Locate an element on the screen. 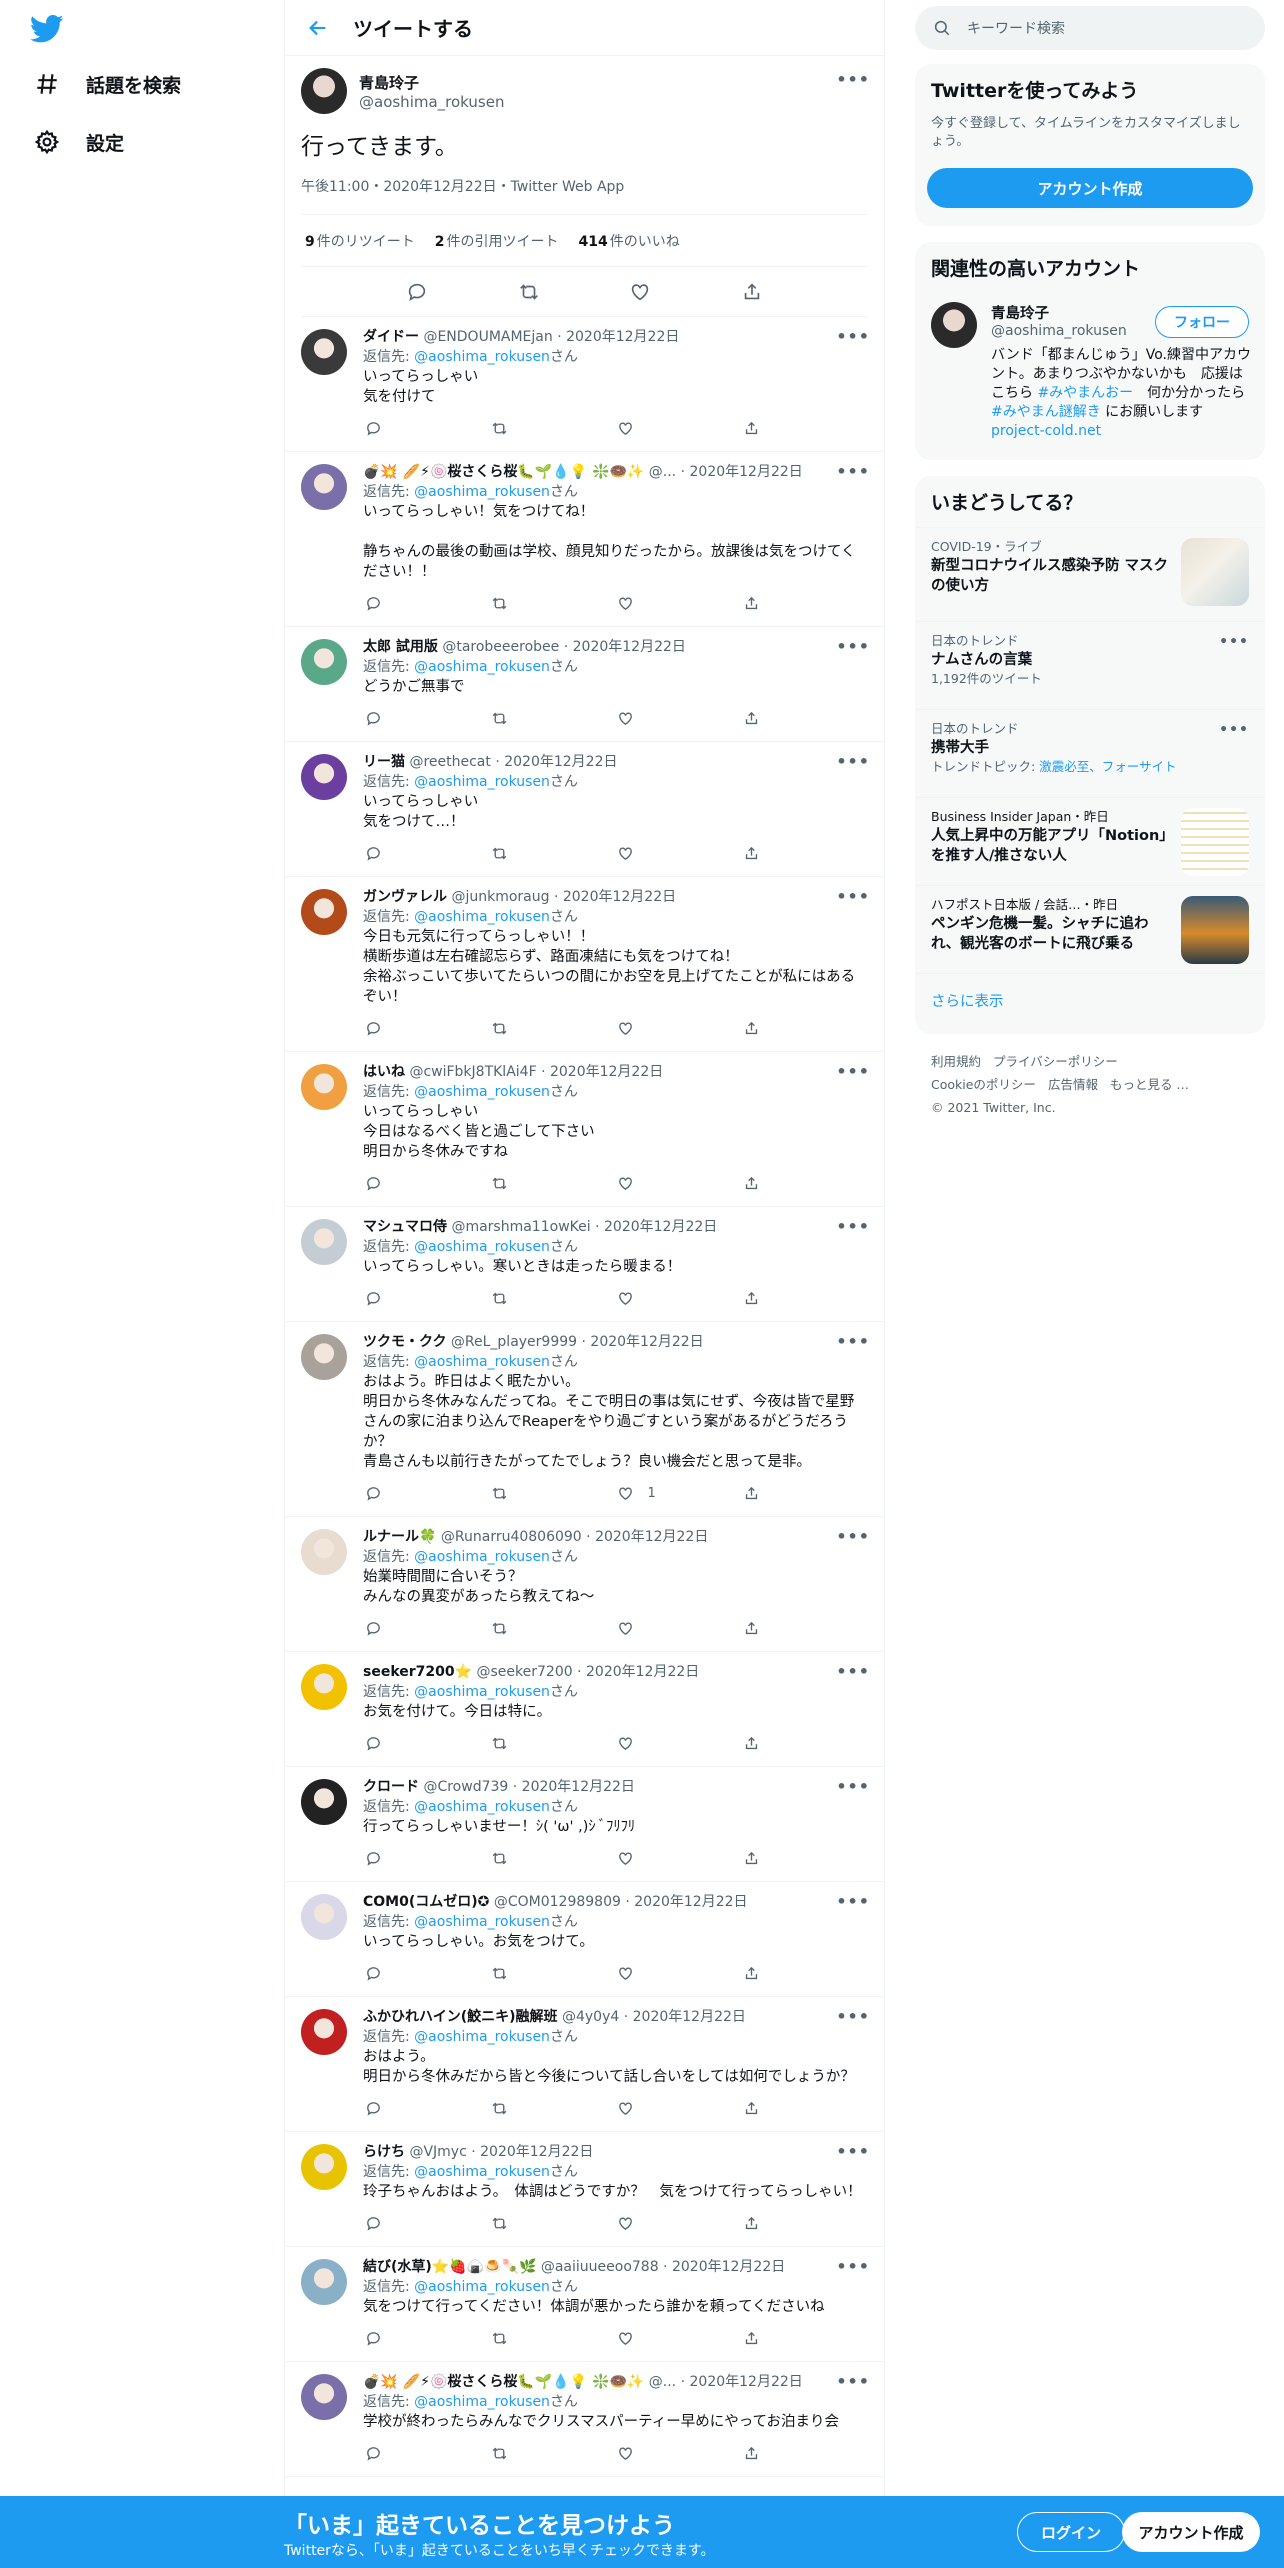 The height and width of the screenshot is (2568, 1284). reply-author-name: はいね is located at coordinates (384, 1072).